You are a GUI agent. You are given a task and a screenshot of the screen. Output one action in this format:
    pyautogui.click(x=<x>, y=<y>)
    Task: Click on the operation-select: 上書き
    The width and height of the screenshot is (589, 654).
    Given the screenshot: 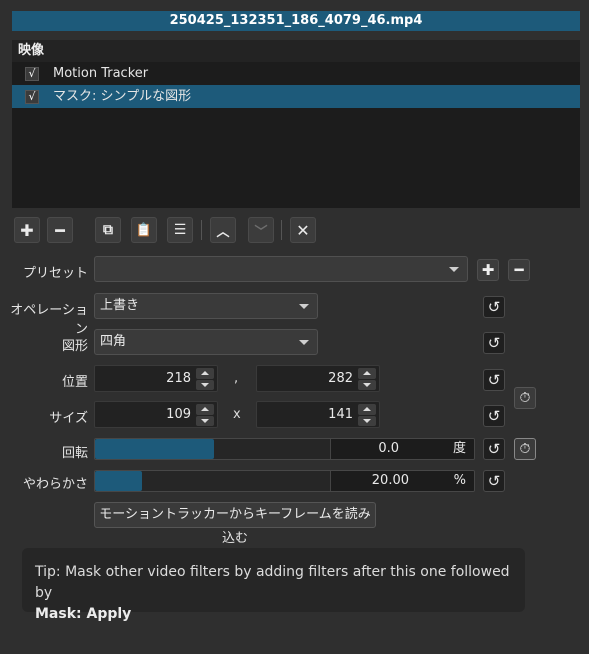 What is the action you would take?
    pyautogui.click(x=206, y=306)
    